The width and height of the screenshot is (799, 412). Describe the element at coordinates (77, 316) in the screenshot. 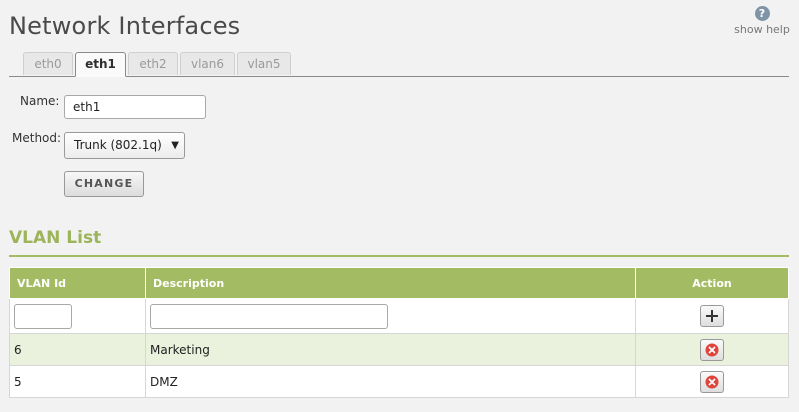

I see `new-vlan-id-cell` at that location.